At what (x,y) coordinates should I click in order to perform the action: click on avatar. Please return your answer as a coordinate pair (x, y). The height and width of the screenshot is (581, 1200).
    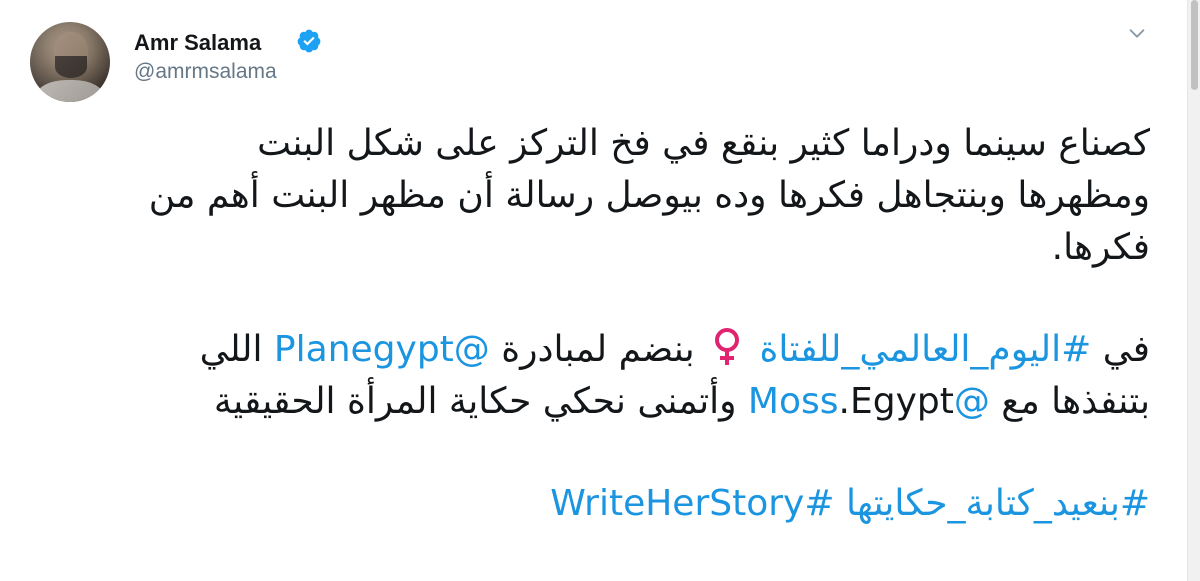
    Looking at the image, I should click on (70, 62).